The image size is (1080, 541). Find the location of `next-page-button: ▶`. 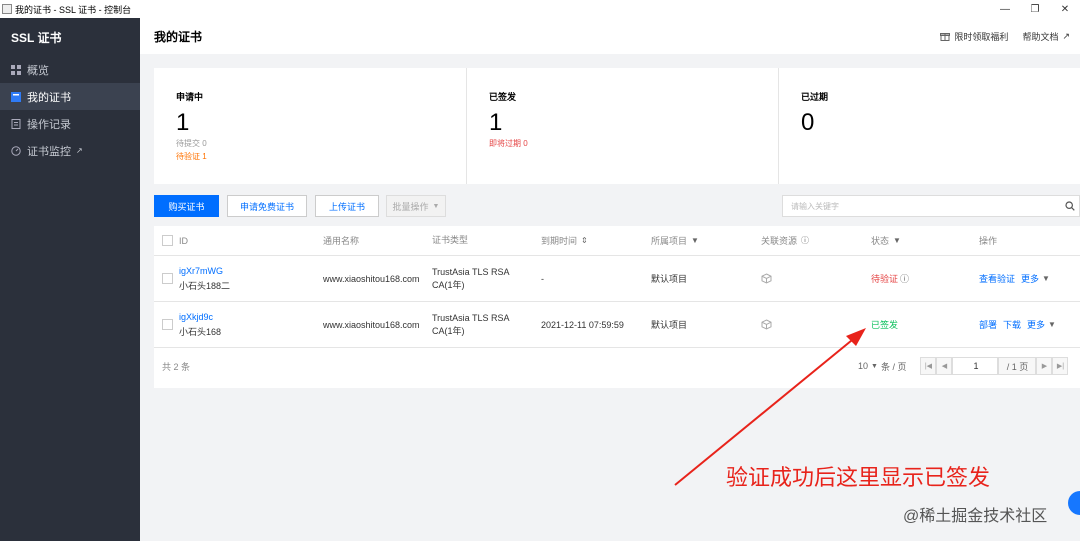

next-page-button: ▶ is located at coordinates (1044, 366).